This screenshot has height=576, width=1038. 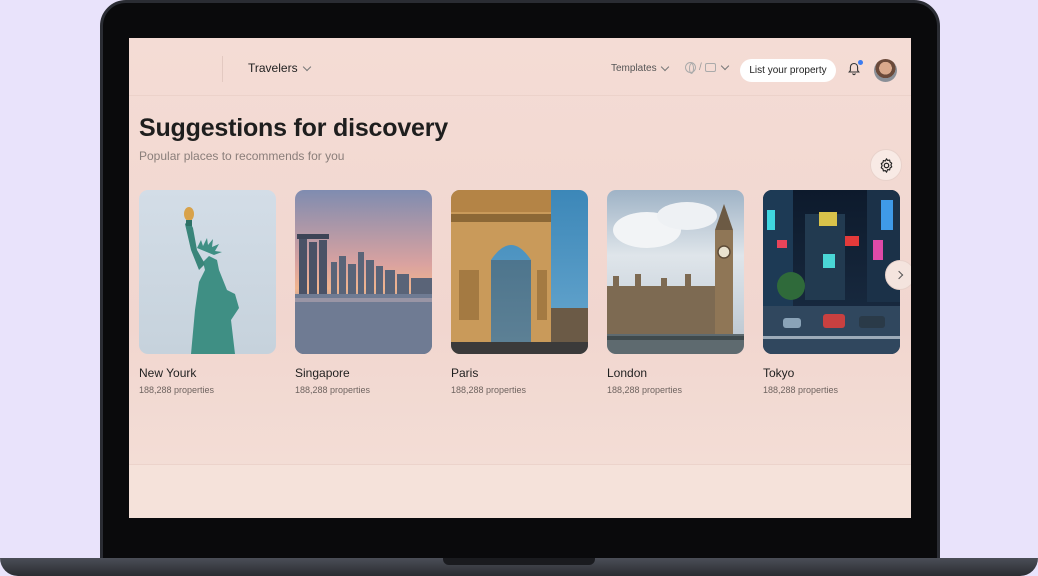 I want to click on destination-name: New Yourk, so click(x=168, y=373).